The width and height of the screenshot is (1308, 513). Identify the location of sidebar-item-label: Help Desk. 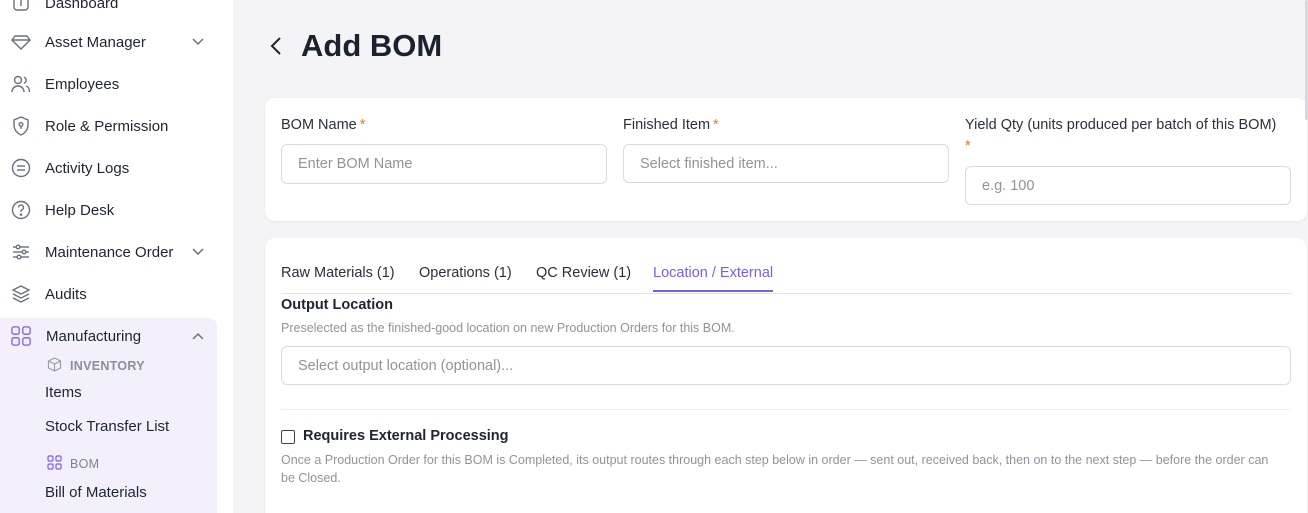
(80, 210).